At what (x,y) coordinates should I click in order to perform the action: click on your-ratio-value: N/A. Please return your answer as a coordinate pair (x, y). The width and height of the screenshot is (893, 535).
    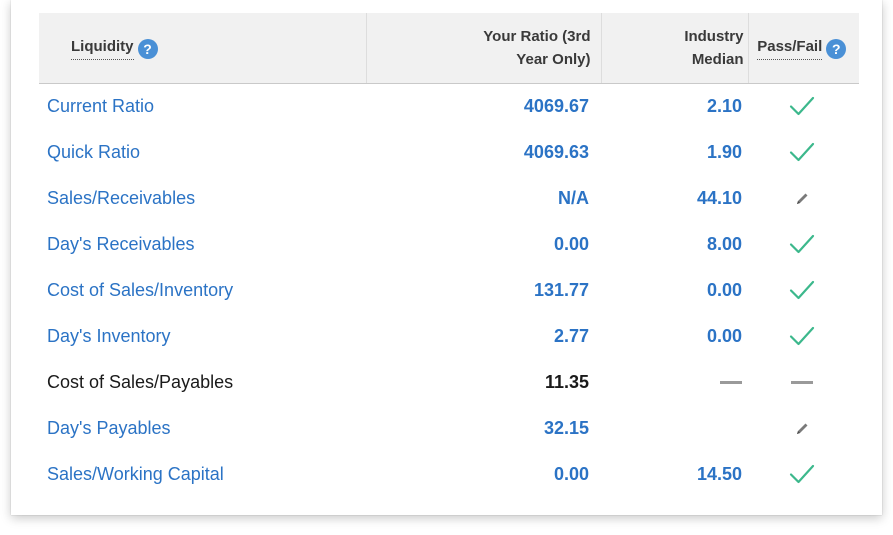
    Looking at the image, I should click on (573, 197).